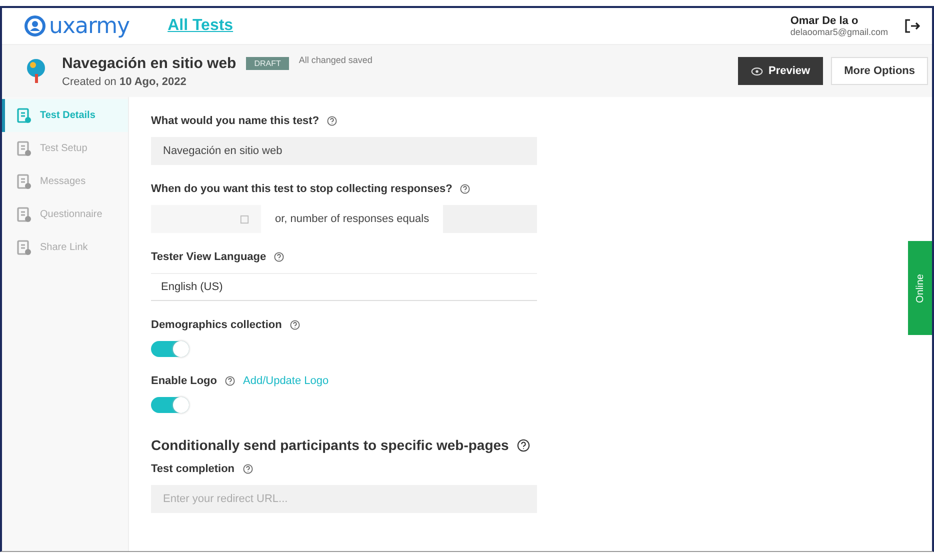 This screenshot has width=934, height=554. What do you see at coordinates (89, 26) in the screenshot?
I see `logo-text: uxarmy` at bounding box center [89, 26].